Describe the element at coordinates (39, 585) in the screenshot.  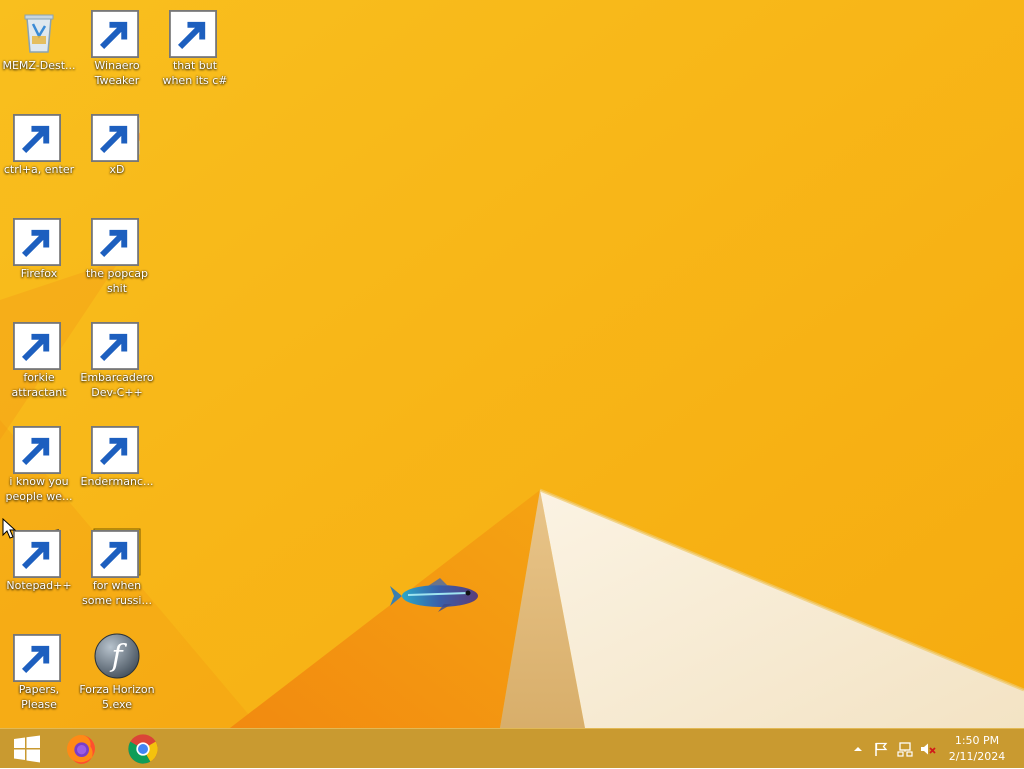
I see `desktop-icon-label: Notepad++` at that location.